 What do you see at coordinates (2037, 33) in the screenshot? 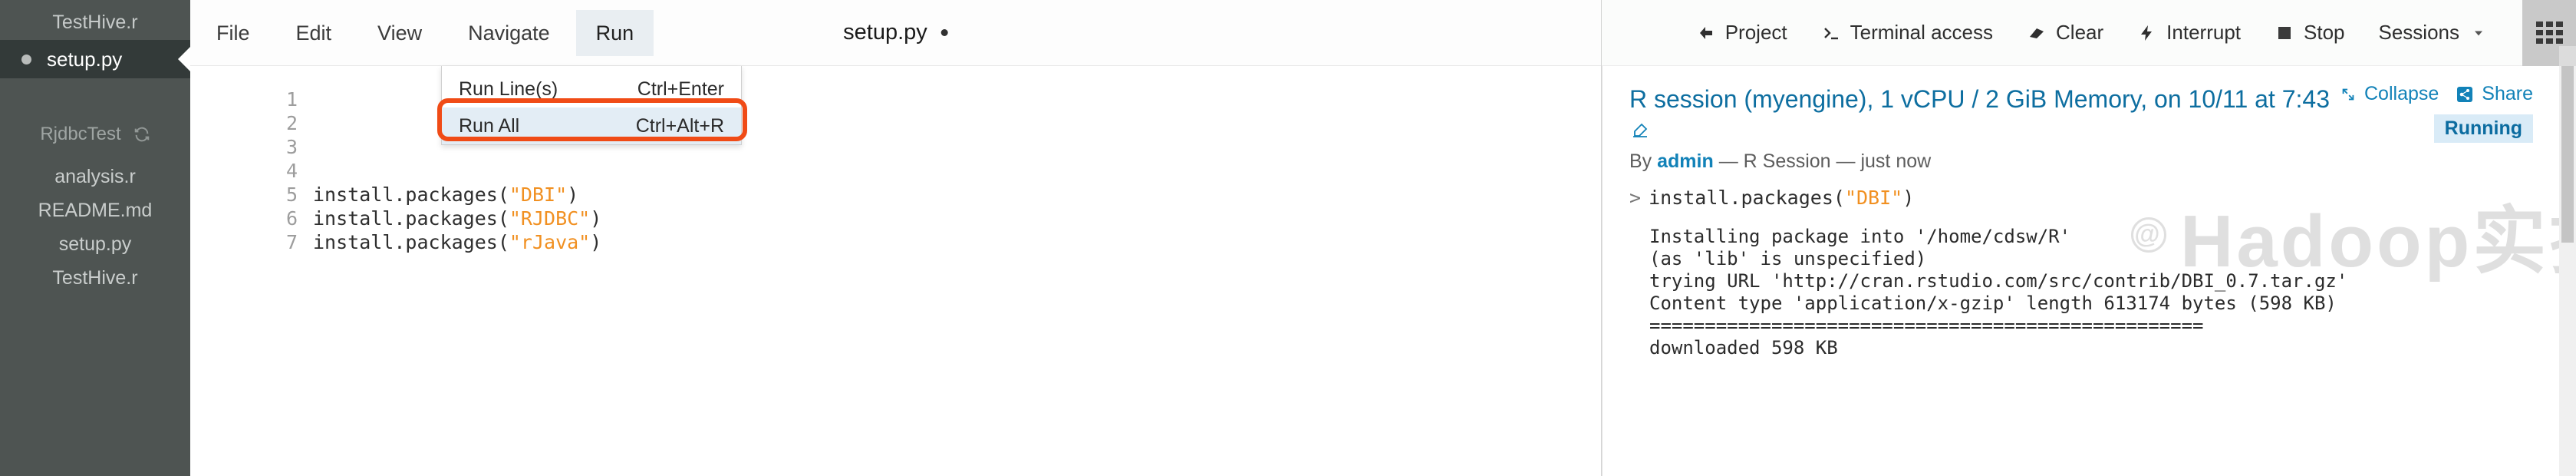
I see `eraser-icon` at bounding box center [2037, 33].